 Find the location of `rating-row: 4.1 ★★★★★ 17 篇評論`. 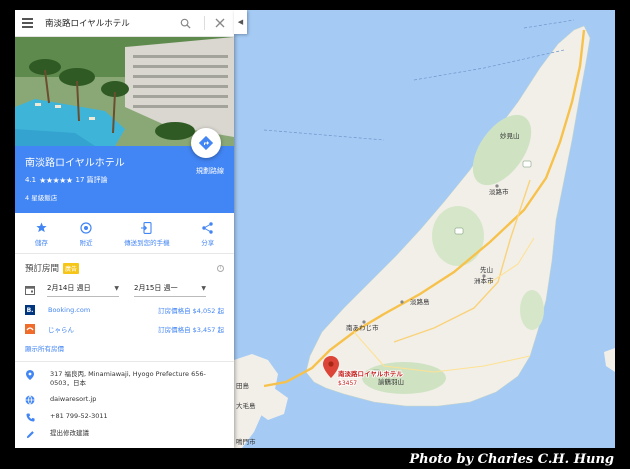

rating-row: 4.1 ★★★★★ 17 篇評論 is located at coordinates (124, 180).